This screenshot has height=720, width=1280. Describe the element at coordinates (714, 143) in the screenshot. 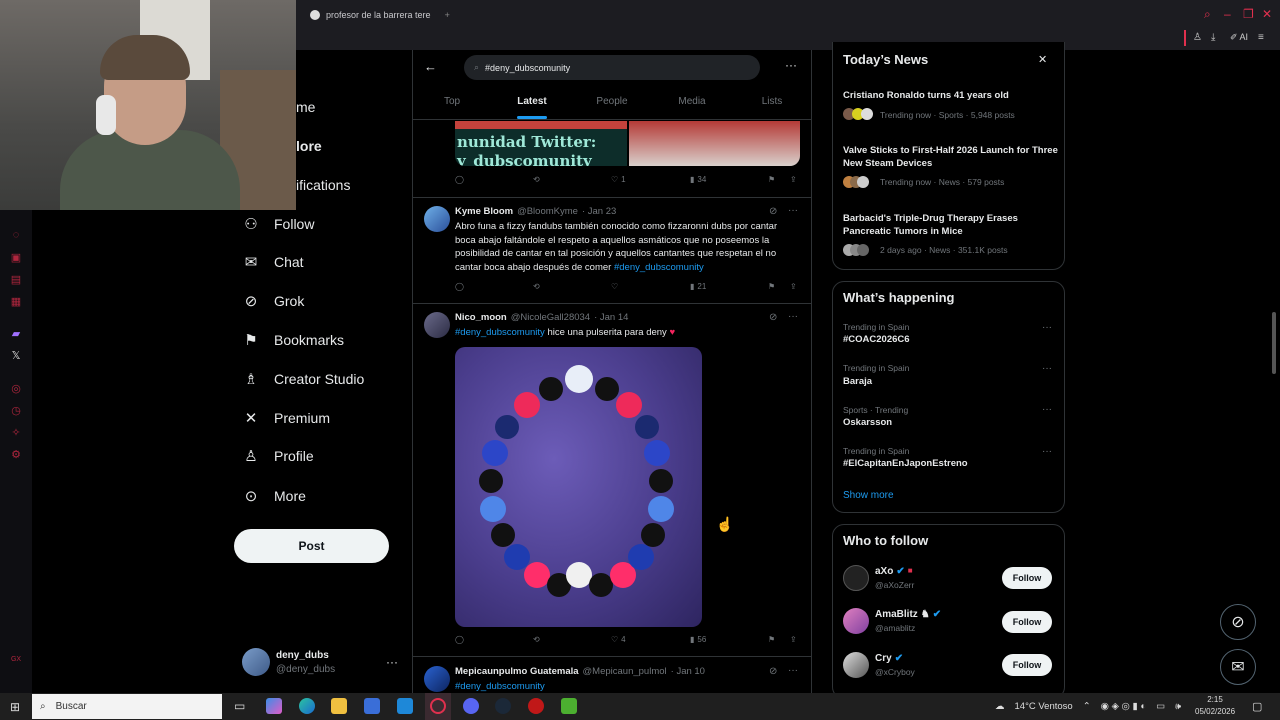

I see `tweet-1-image-right` at that location.